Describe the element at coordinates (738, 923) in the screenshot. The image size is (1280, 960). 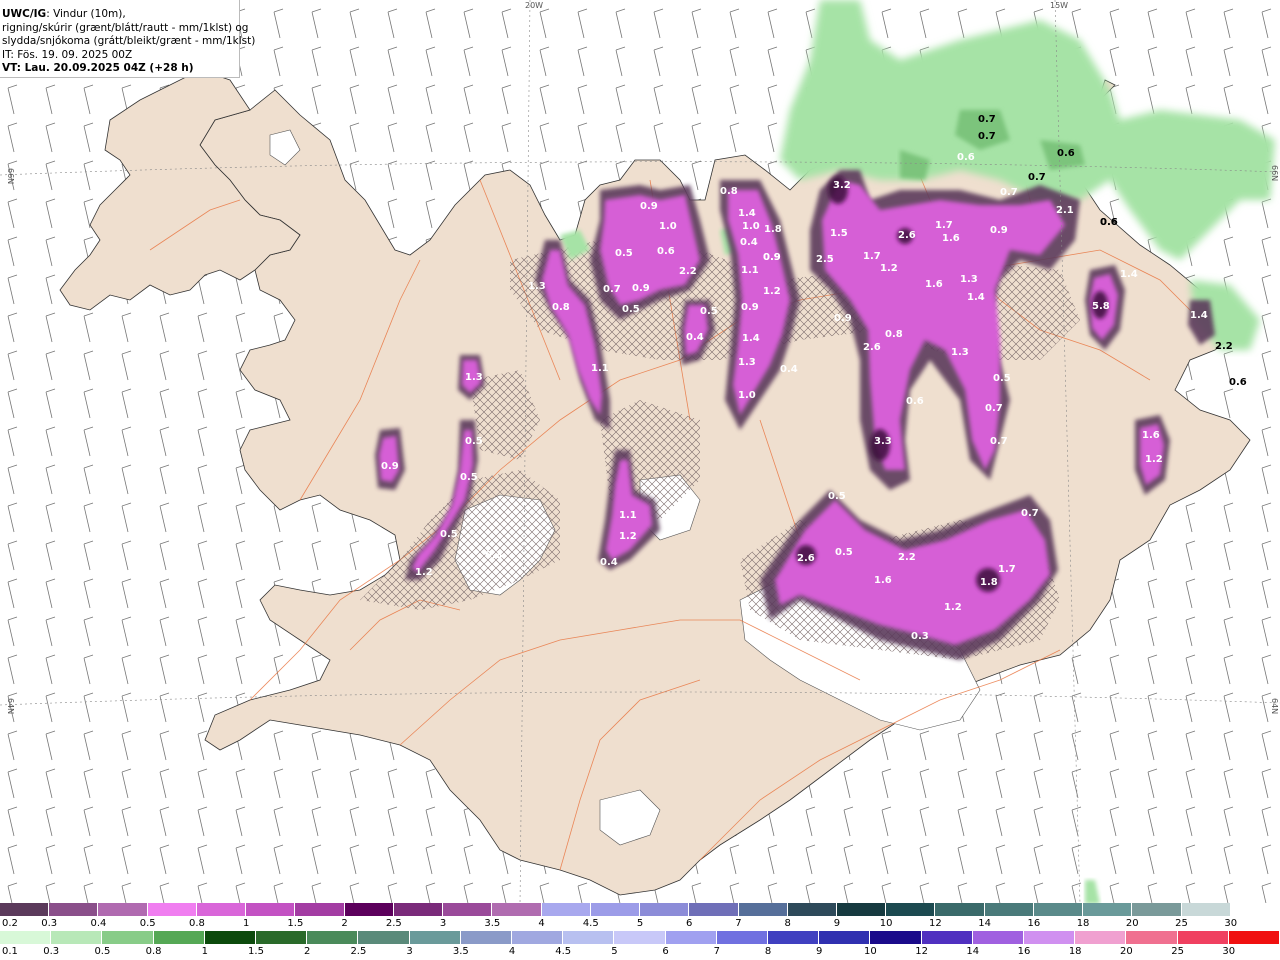
I see `colorbar-label: 7` at that location.